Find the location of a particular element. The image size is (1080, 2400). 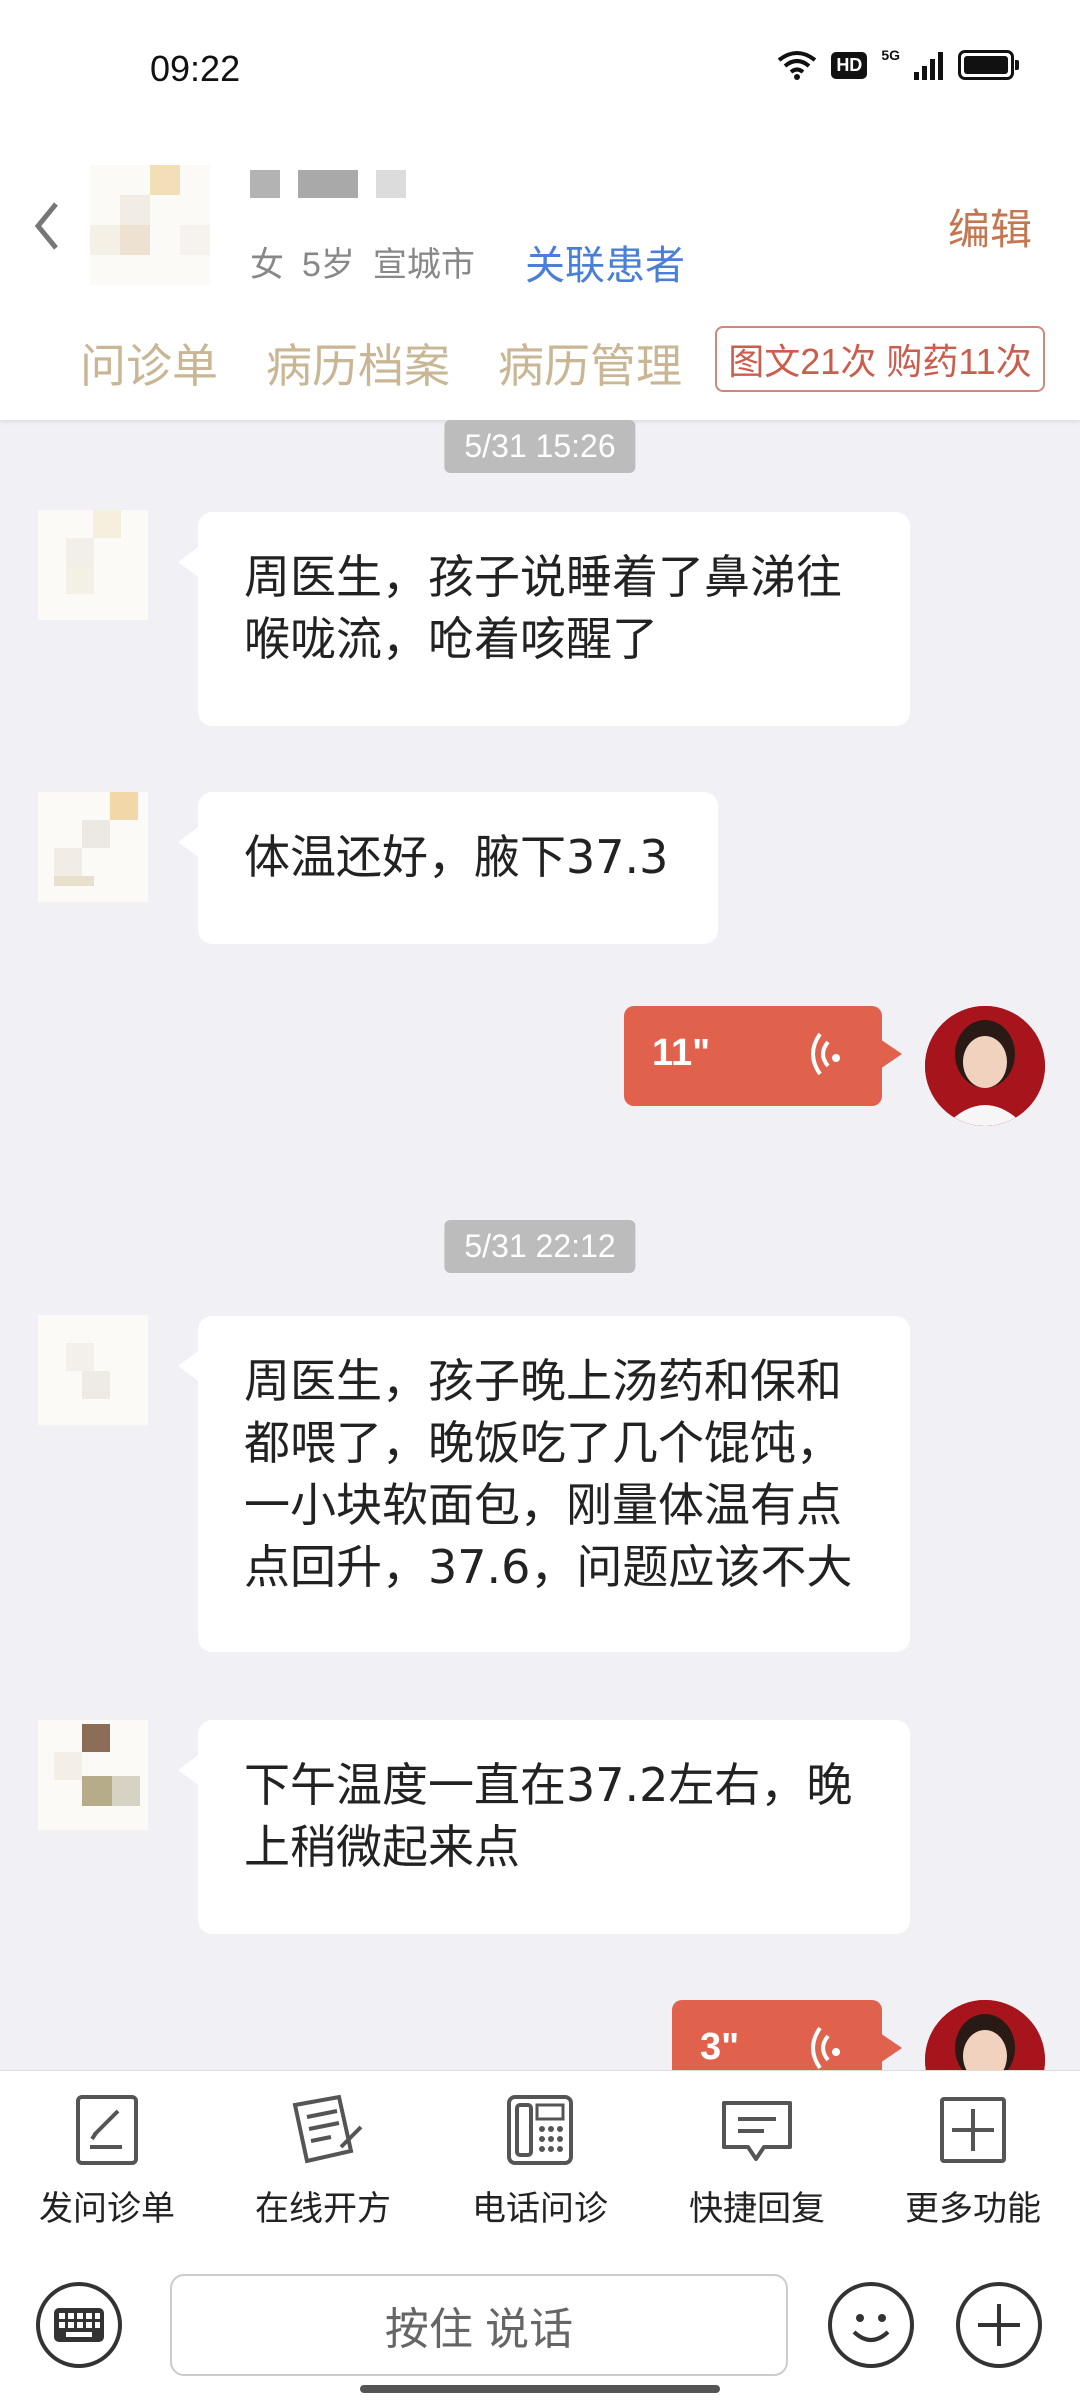

service-count-badge: 图文21次 购药11次 is located at coordinates (880, 359).